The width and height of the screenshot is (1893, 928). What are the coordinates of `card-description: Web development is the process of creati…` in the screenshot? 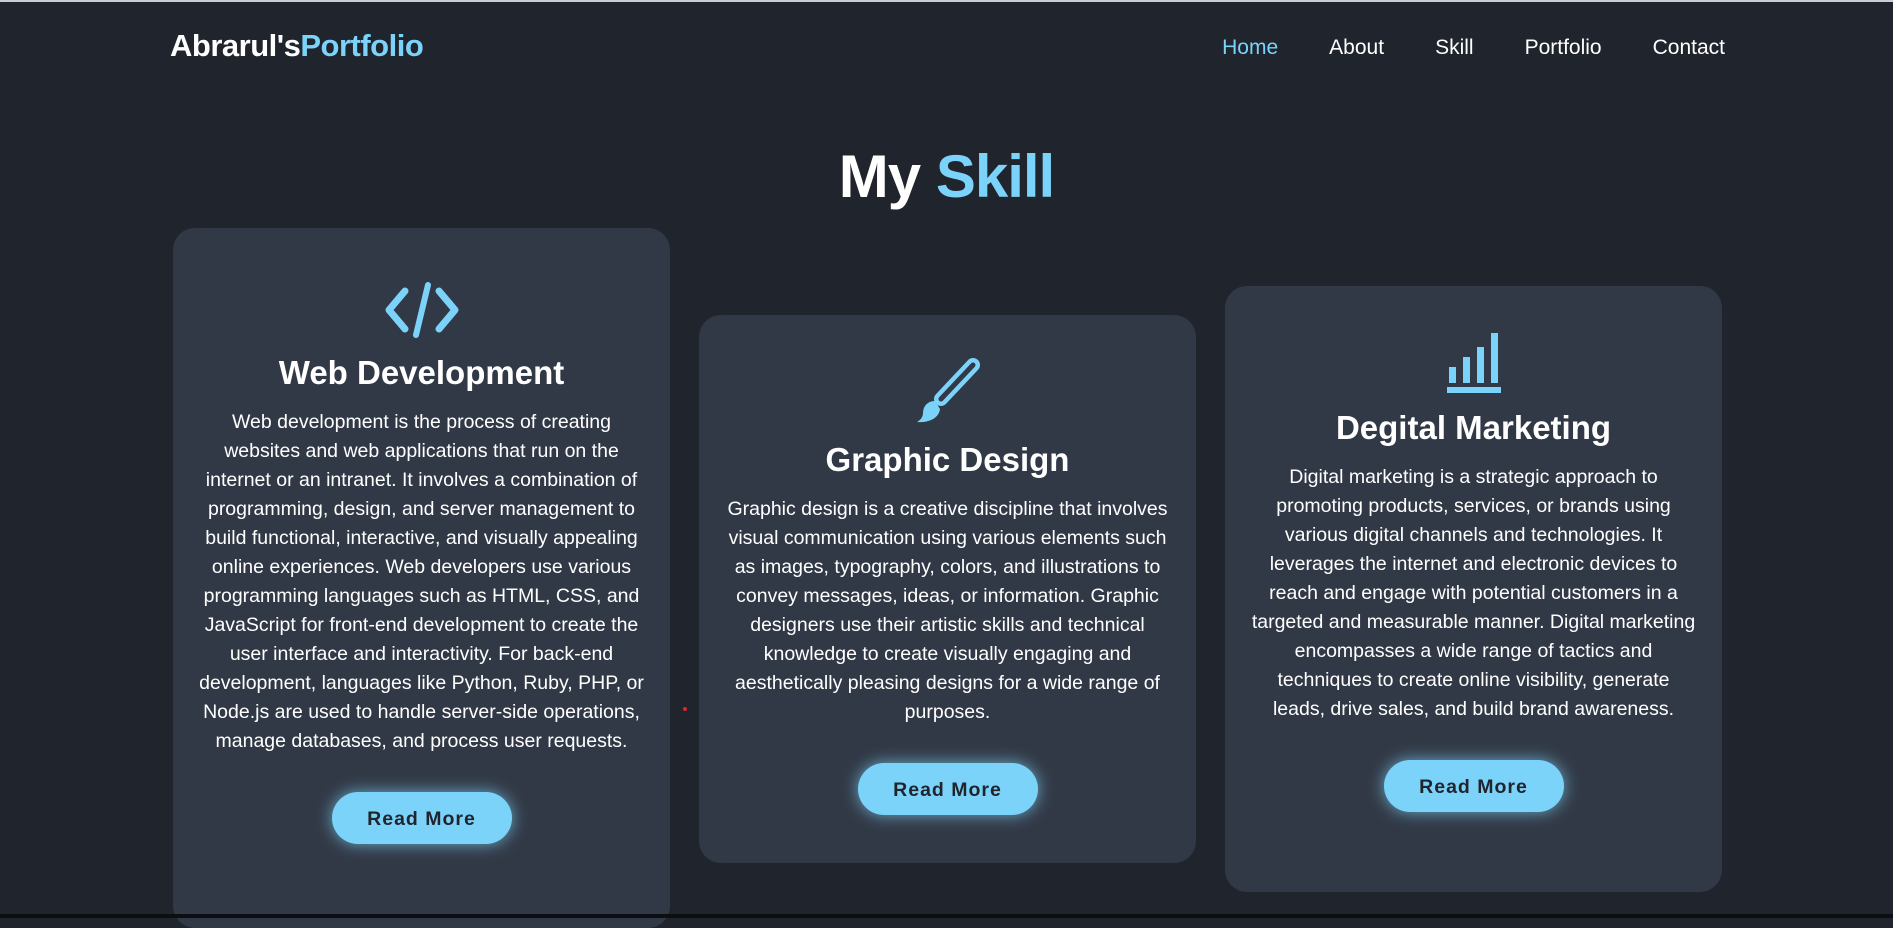 It's located at (421, 581).